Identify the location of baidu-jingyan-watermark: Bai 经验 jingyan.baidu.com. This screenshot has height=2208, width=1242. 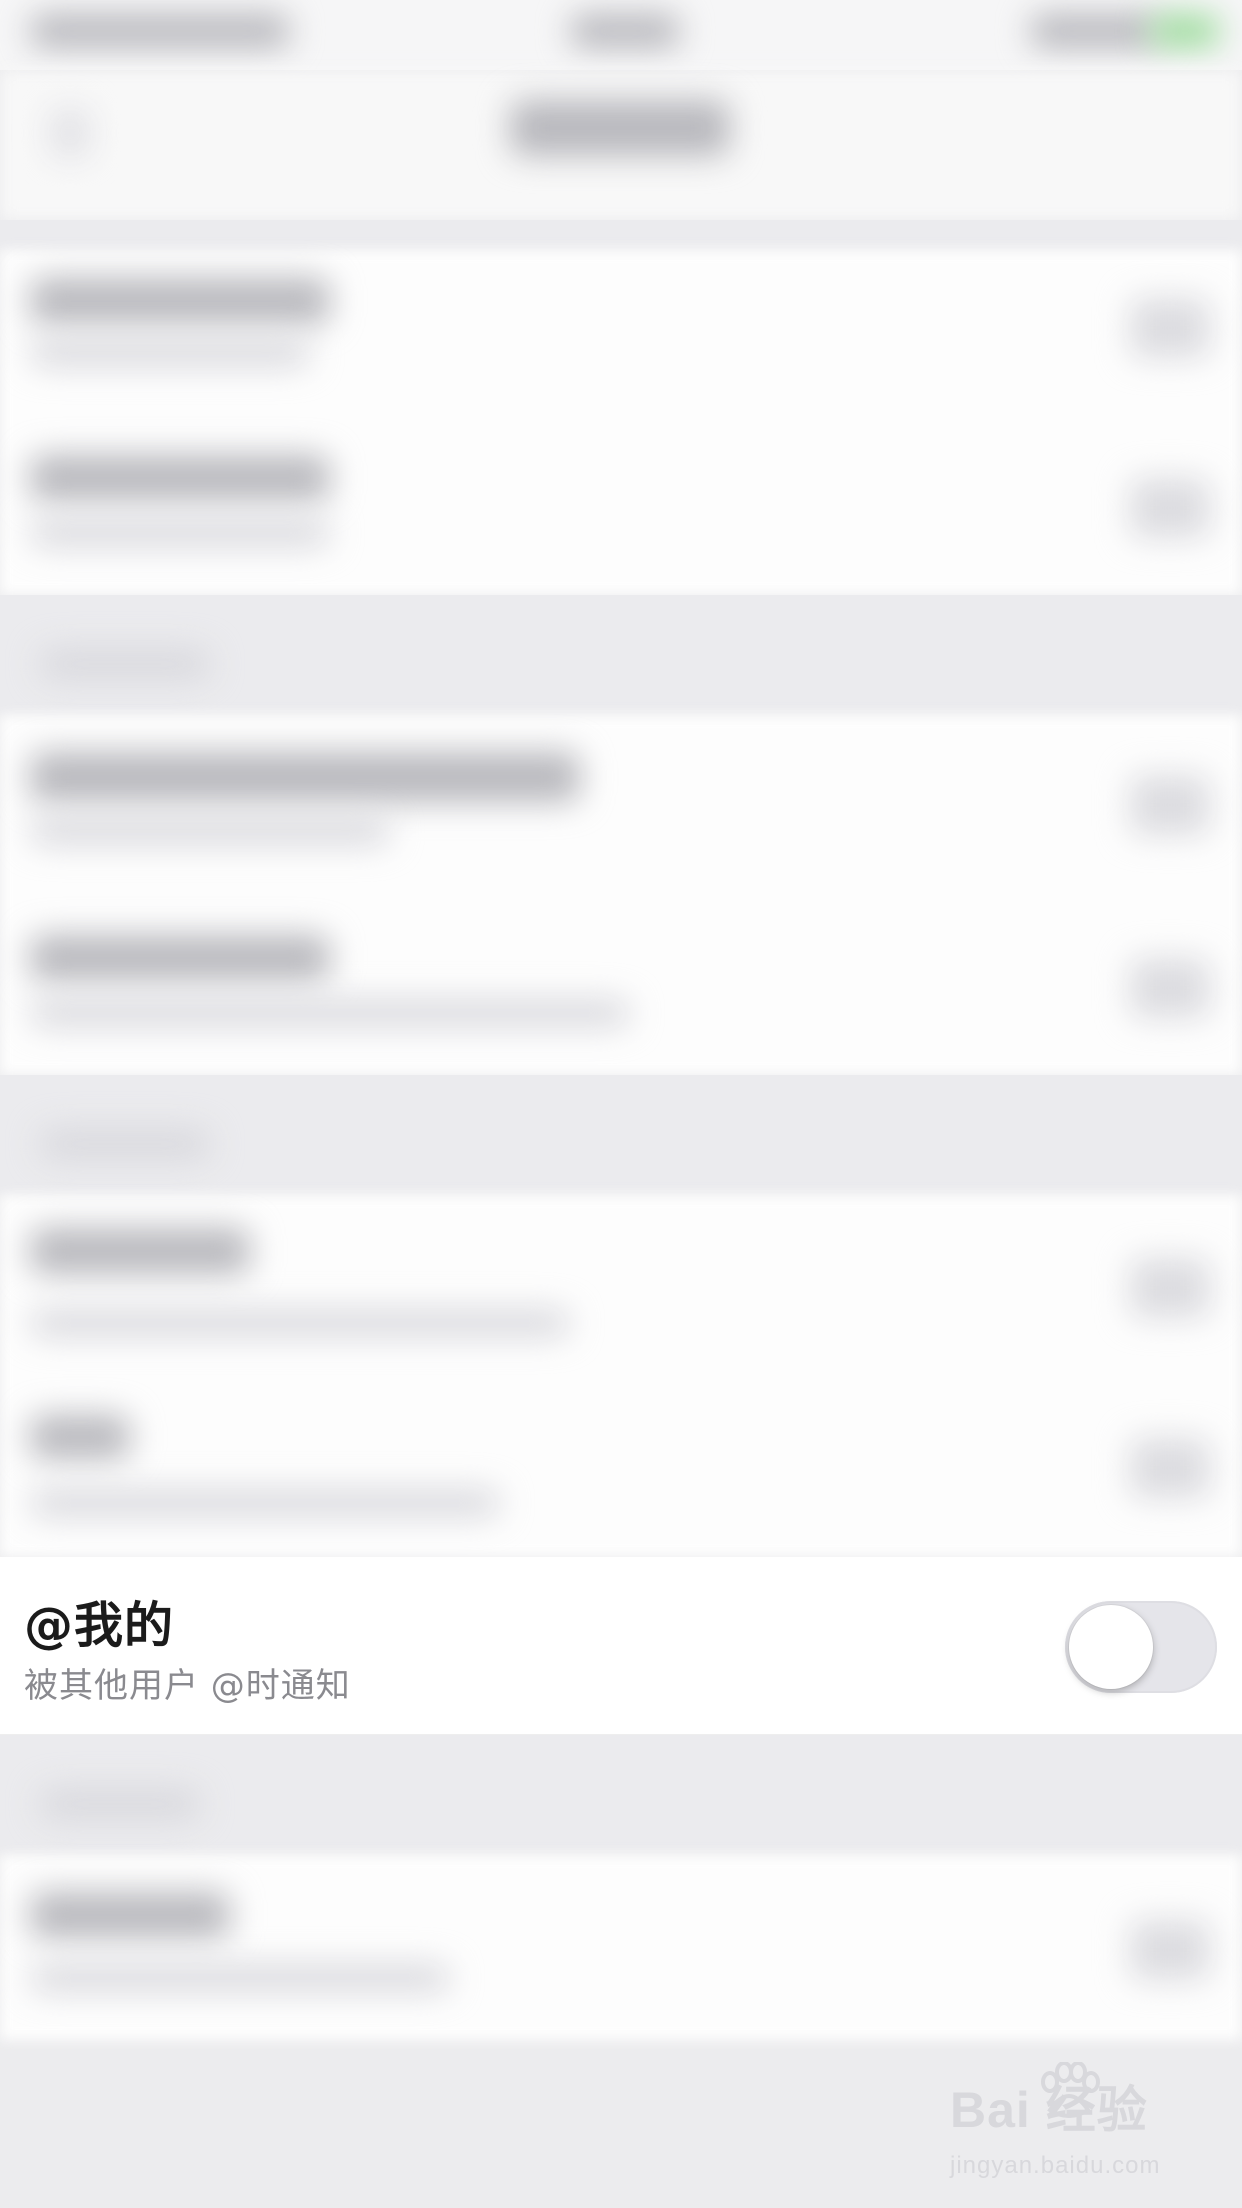
(1090, 2126).